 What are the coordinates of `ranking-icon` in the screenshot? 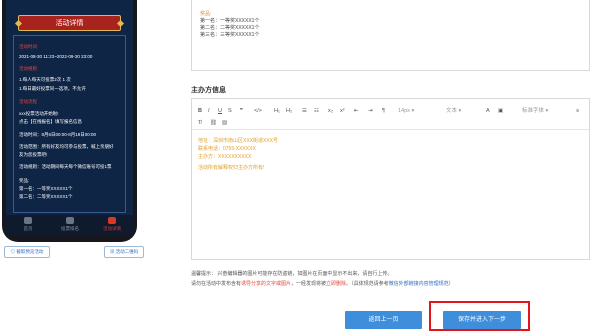 It's located at (70, 220).